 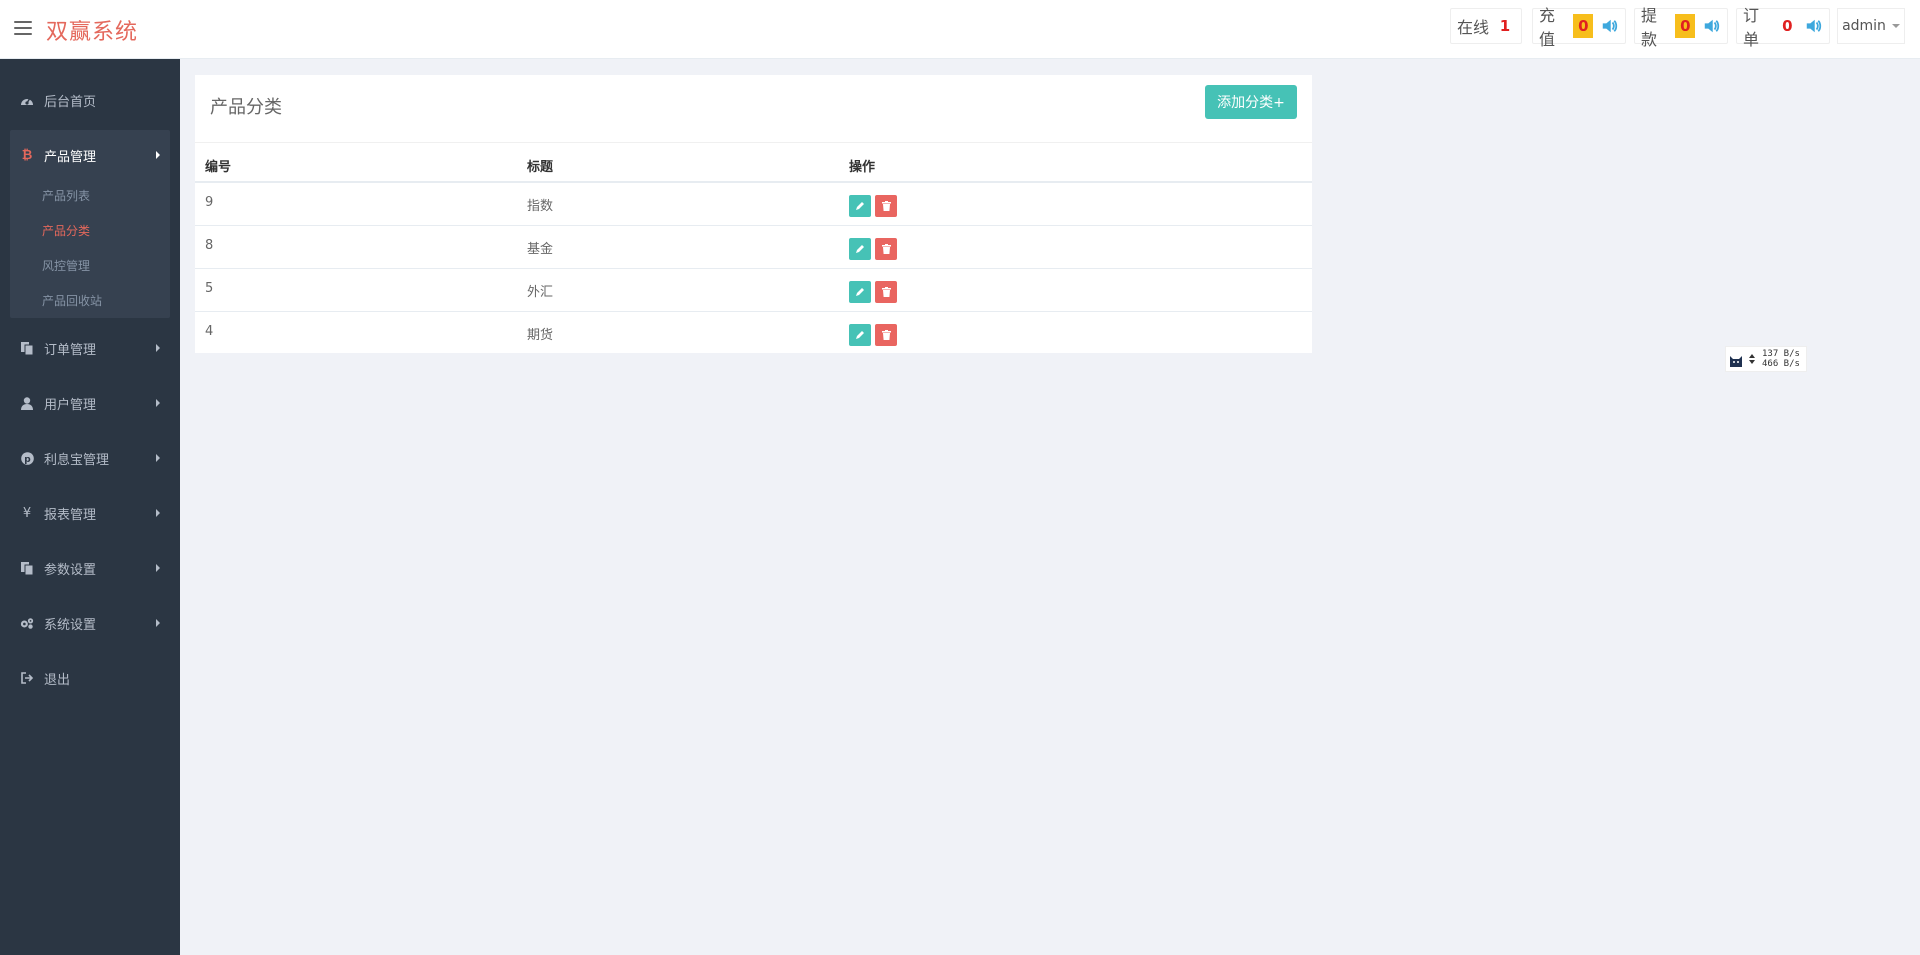 I want to click on row-id: 9, so click(x=209, y=202).